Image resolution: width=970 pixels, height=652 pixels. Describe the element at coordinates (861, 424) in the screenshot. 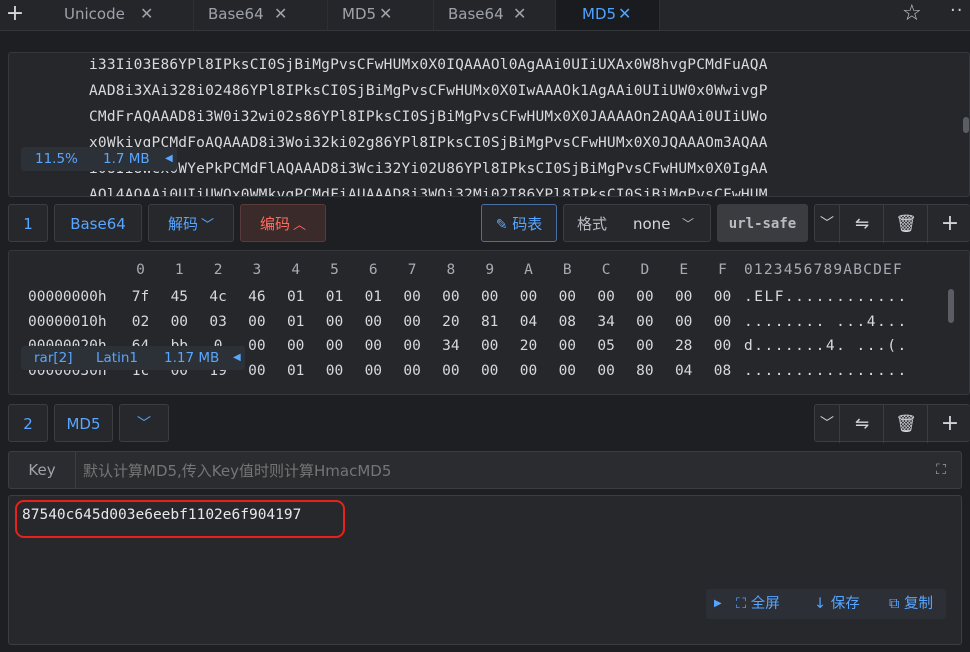

I see `swap-icon: ⇋` at that location.